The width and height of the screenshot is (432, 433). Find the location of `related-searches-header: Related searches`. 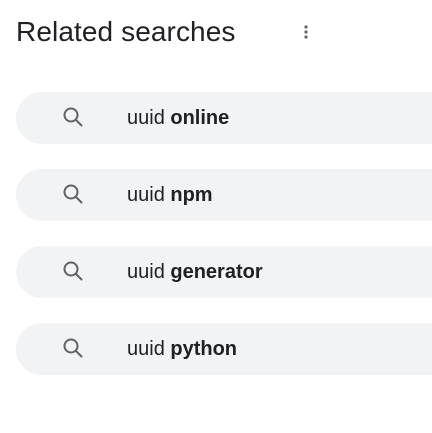

related-searches-header: Related searches is located at coordinates (224, 32).